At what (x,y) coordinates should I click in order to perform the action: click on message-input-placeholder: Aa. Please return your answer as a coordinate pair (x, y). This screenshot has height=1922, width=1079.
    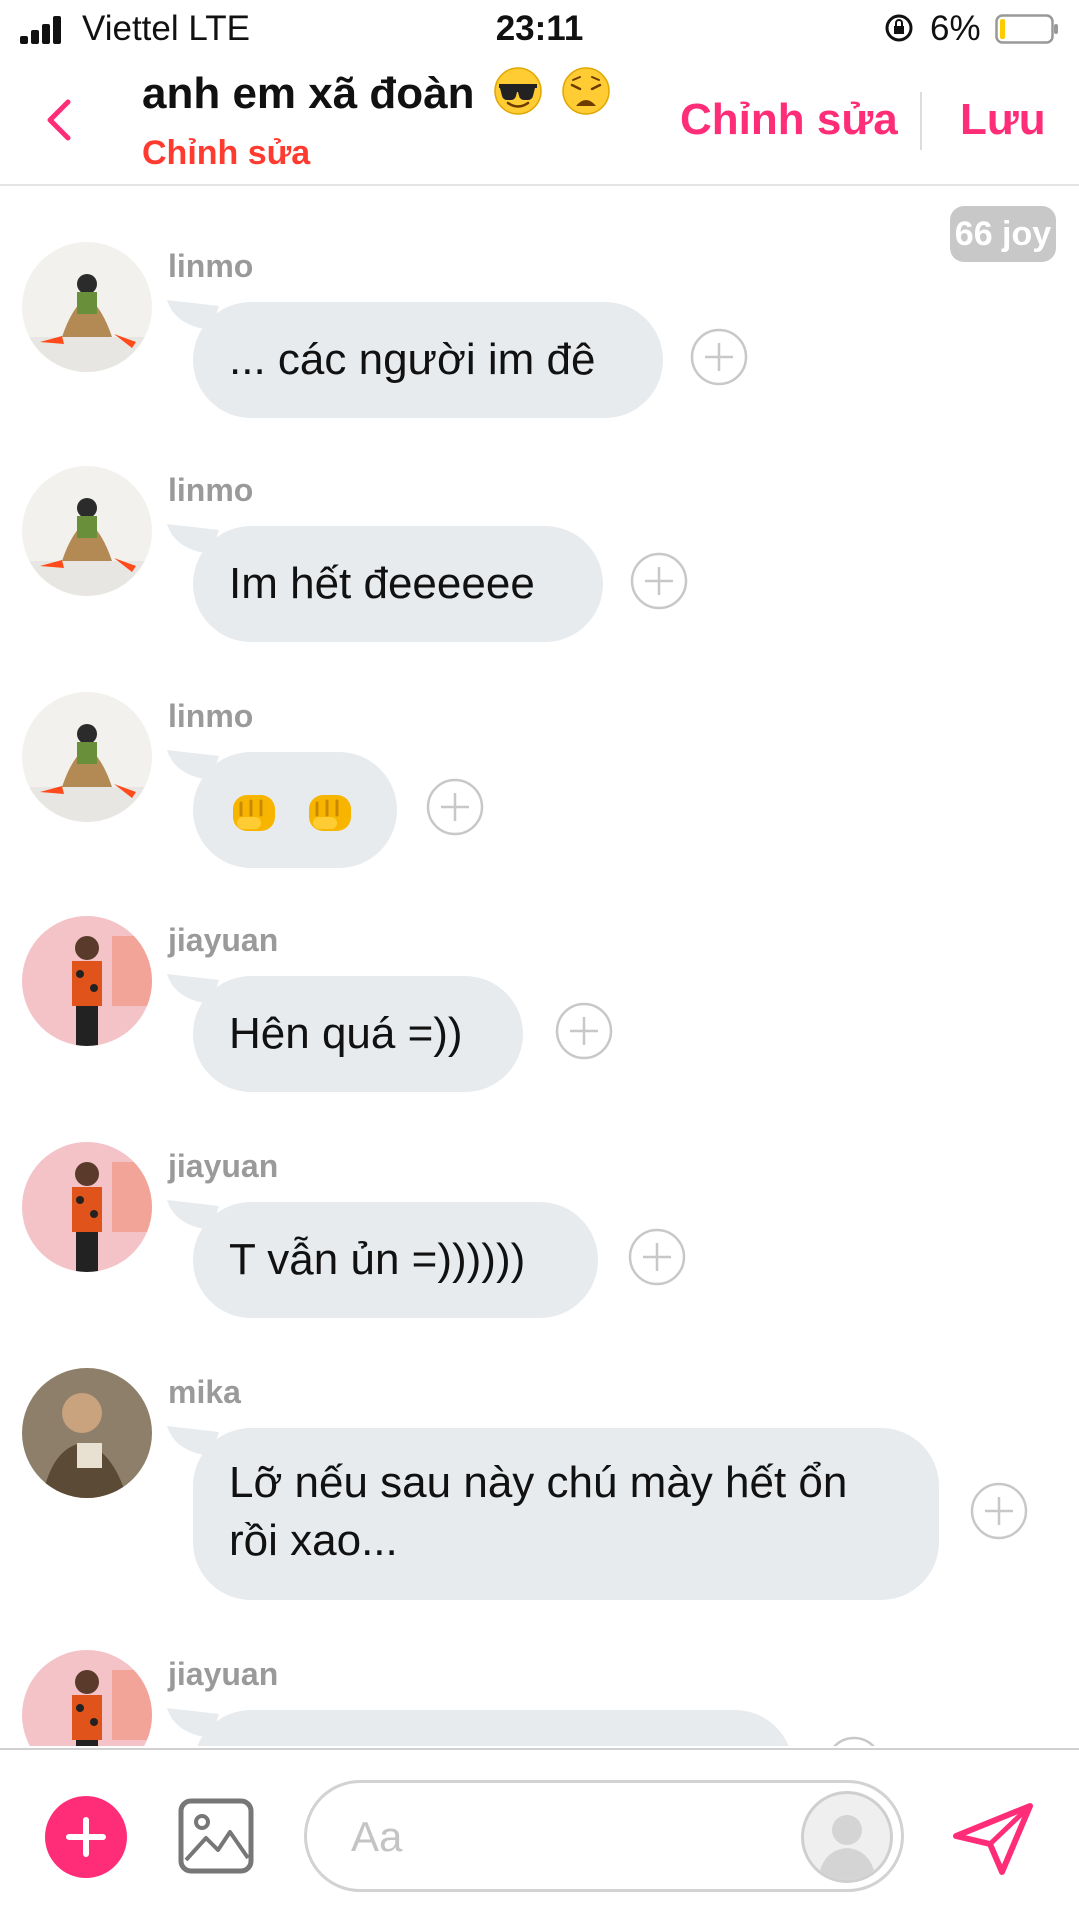
    Looking at the image, I should click on (377, 1836).